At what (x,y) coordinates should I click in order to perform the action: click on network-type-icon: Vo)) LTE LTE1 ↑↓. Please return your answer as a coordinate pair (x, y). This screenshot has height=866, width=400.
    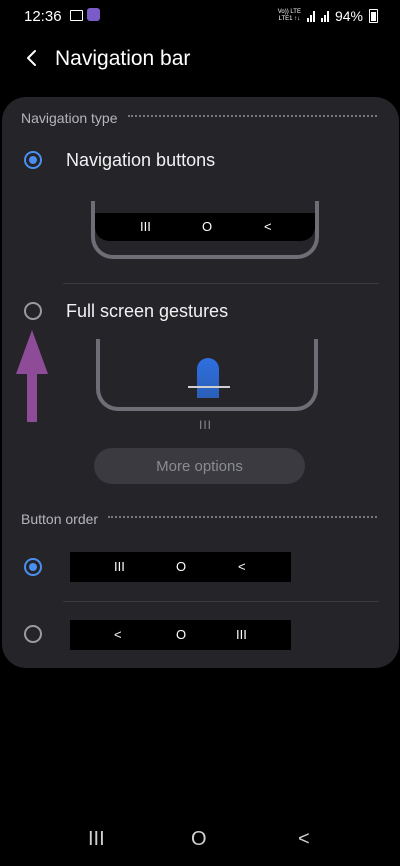
    Looking at the image, I should click on (289, 16).